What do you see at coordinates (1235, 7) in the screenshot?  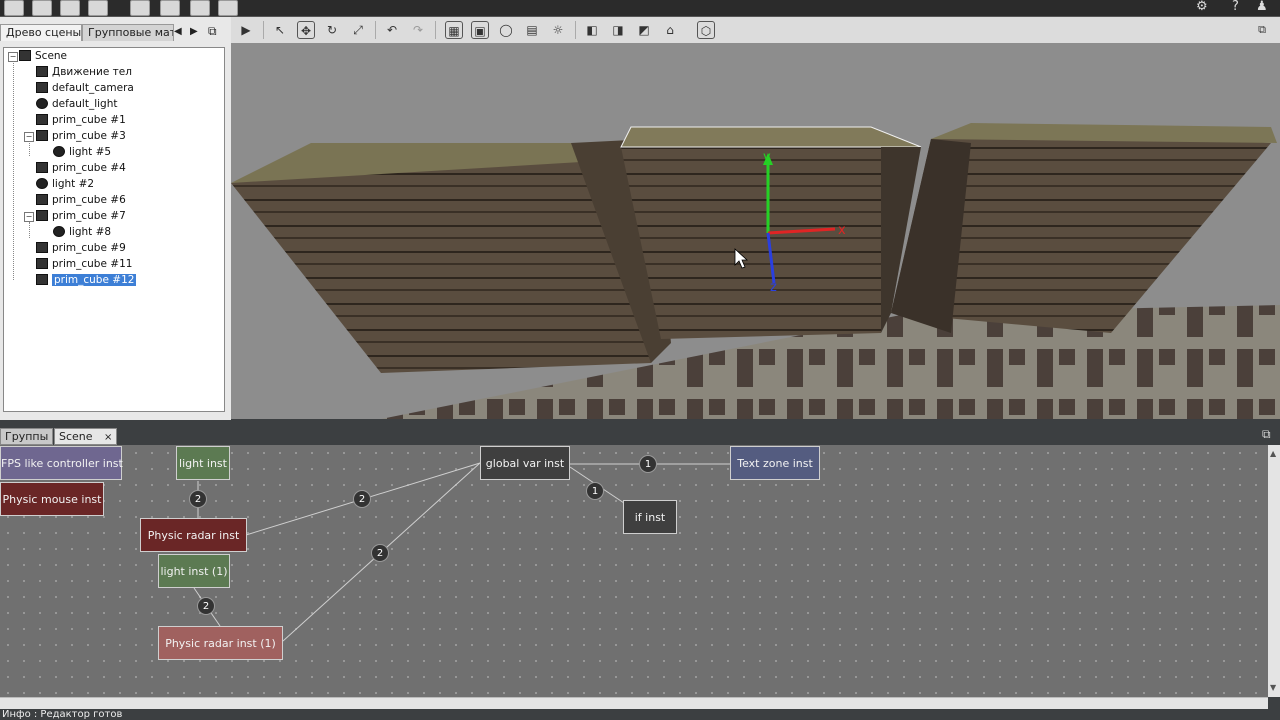 I see `help-icon: ?` at bounding box center [1235, 7].